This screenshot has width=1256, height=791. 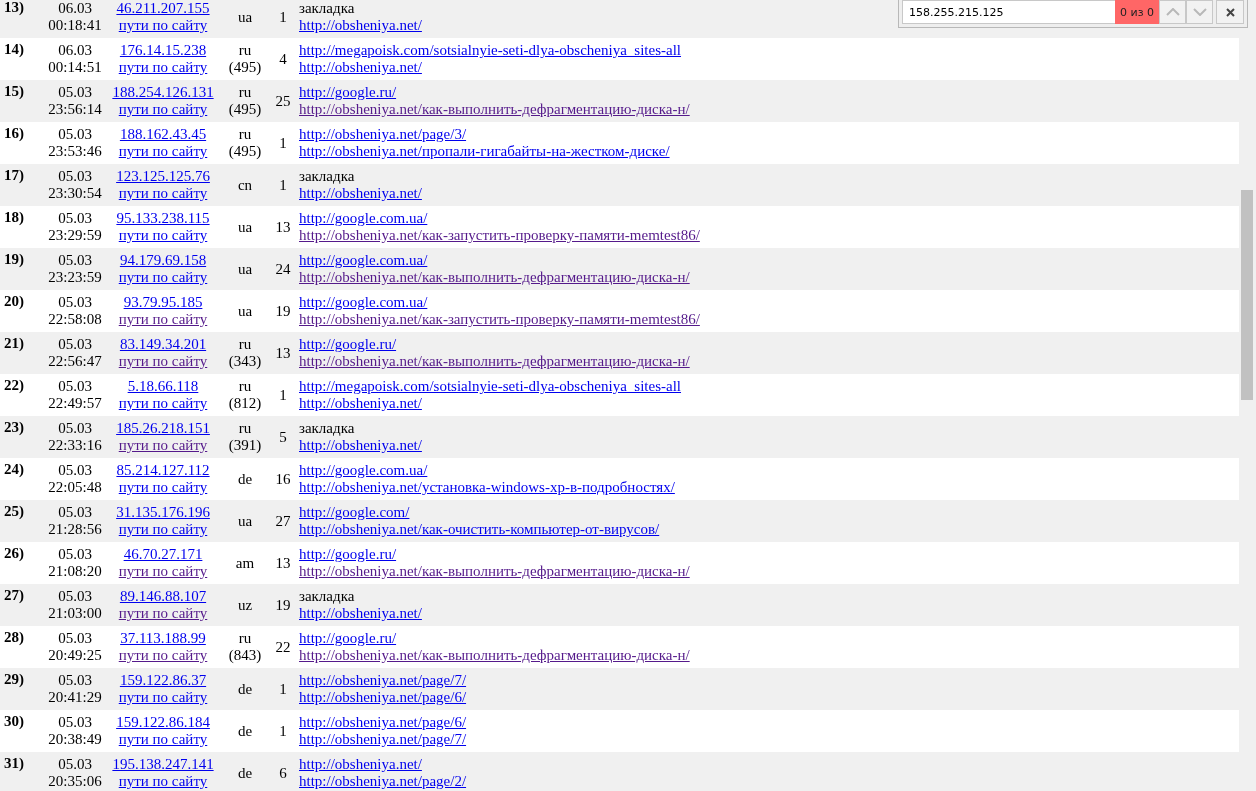 I want to click on visit-time: 20:49:25, so click(x=75, y=655).